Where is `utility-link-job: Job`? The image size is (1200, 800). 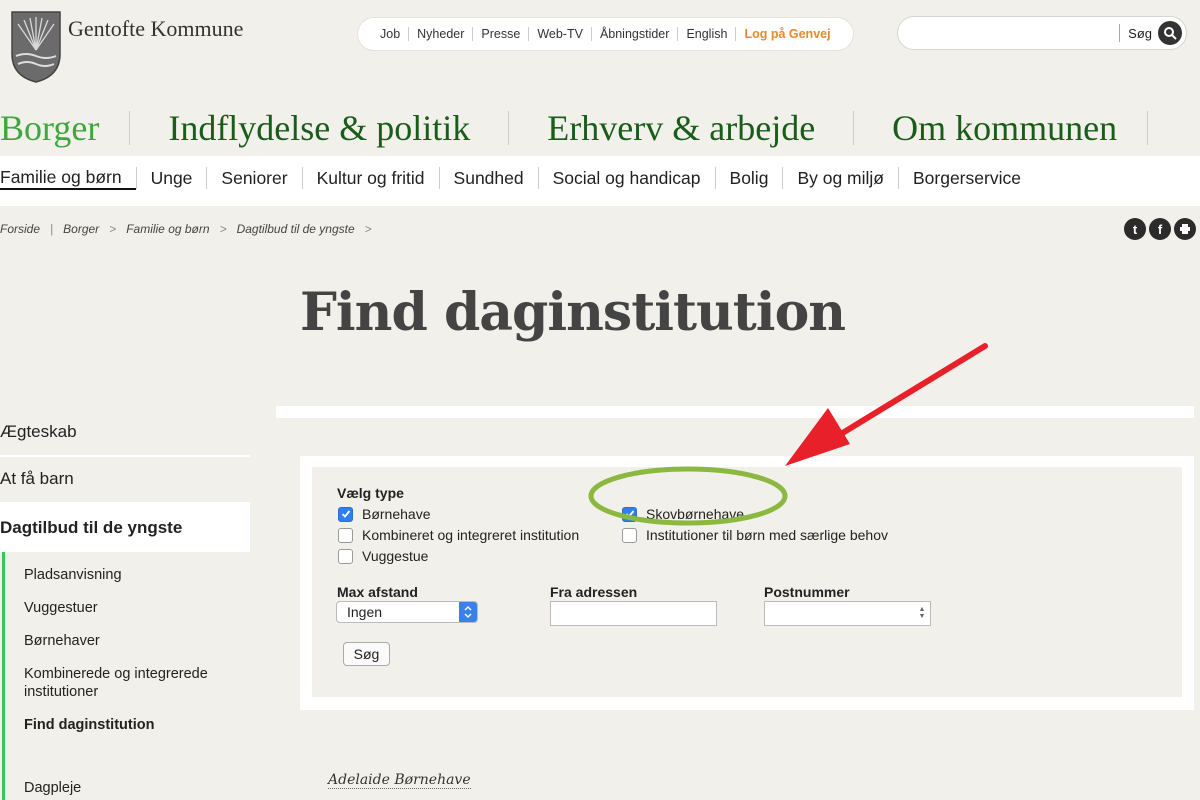 utility-link-job: Job is located at coordinates (390, 34).